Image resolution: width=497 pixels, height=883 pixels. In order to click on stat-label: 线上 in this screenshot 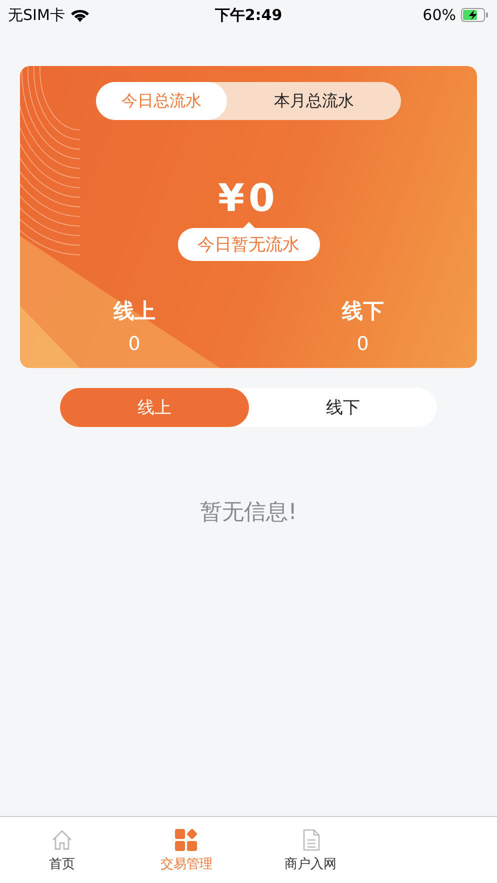, I will do `click(134, 311)`.